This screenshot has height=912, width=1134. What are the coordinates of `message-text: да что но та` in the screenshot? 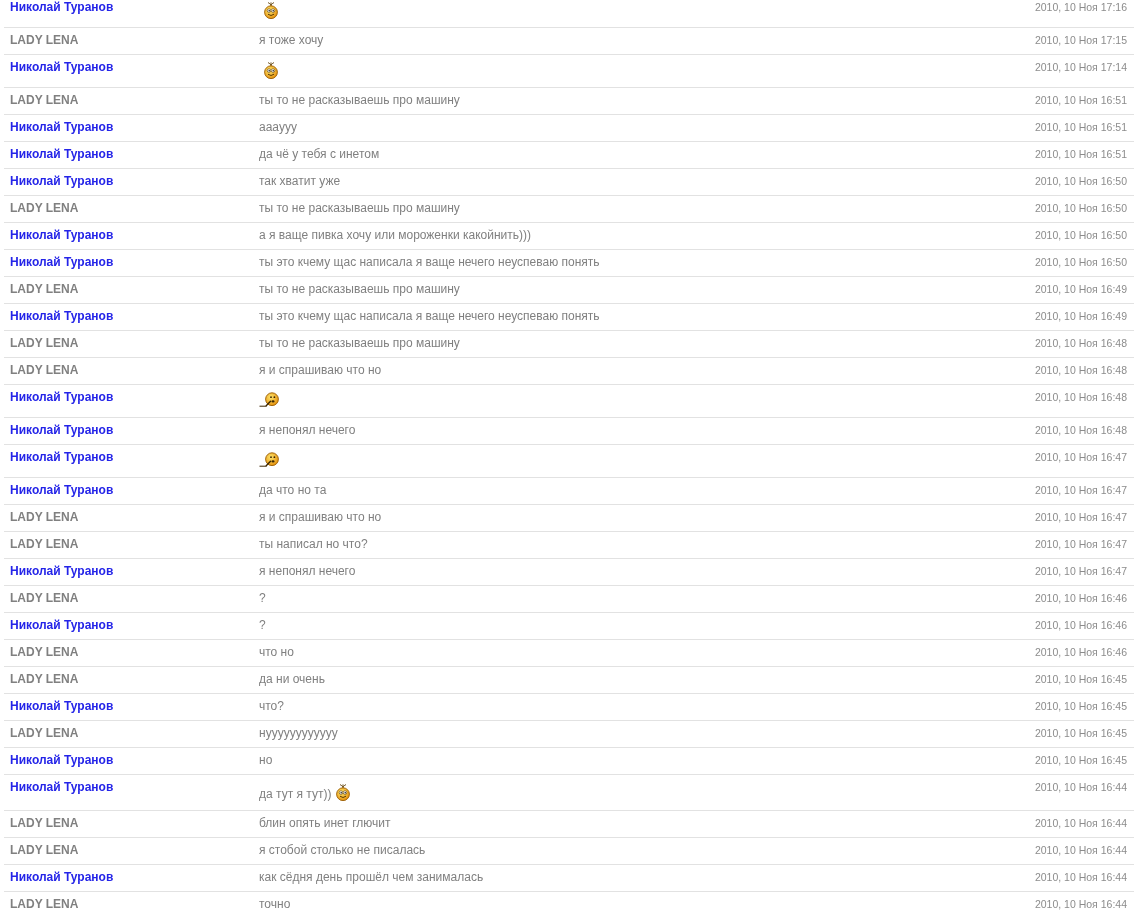 It's located at (293, 490).